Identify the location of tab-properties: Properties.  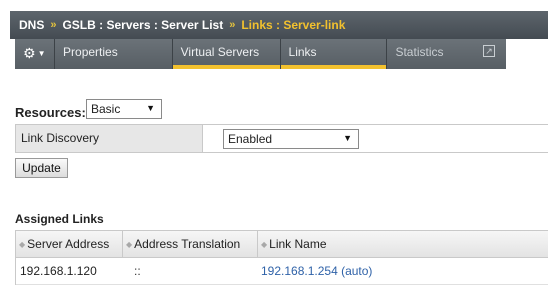
(114, 54).